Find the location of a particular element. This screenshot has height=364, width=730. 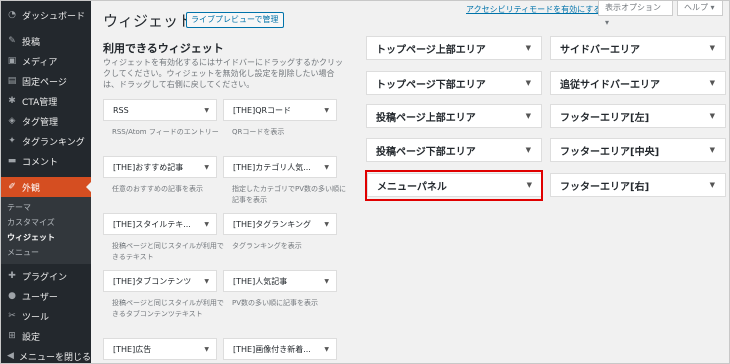

area-top-upper: トップページ上部エリア ▼ is located at coordinates (454, 48).